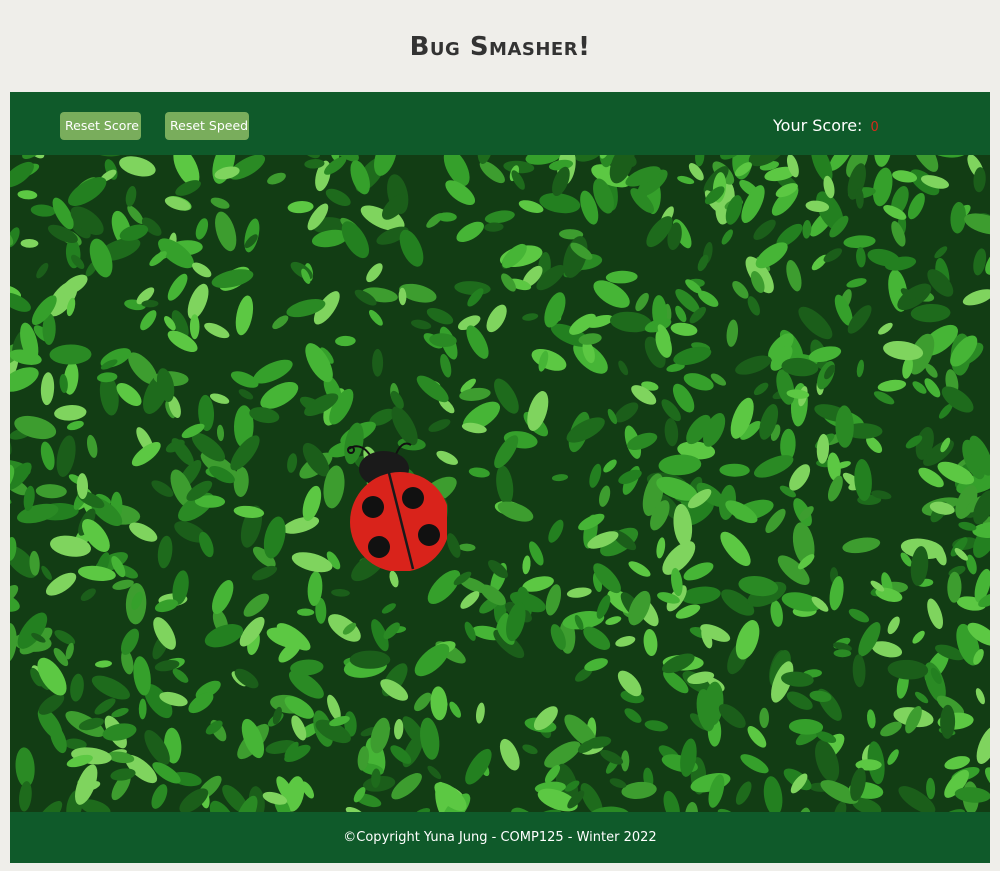  I want to click on score-display: Your Score: 0, so click(826, 126).